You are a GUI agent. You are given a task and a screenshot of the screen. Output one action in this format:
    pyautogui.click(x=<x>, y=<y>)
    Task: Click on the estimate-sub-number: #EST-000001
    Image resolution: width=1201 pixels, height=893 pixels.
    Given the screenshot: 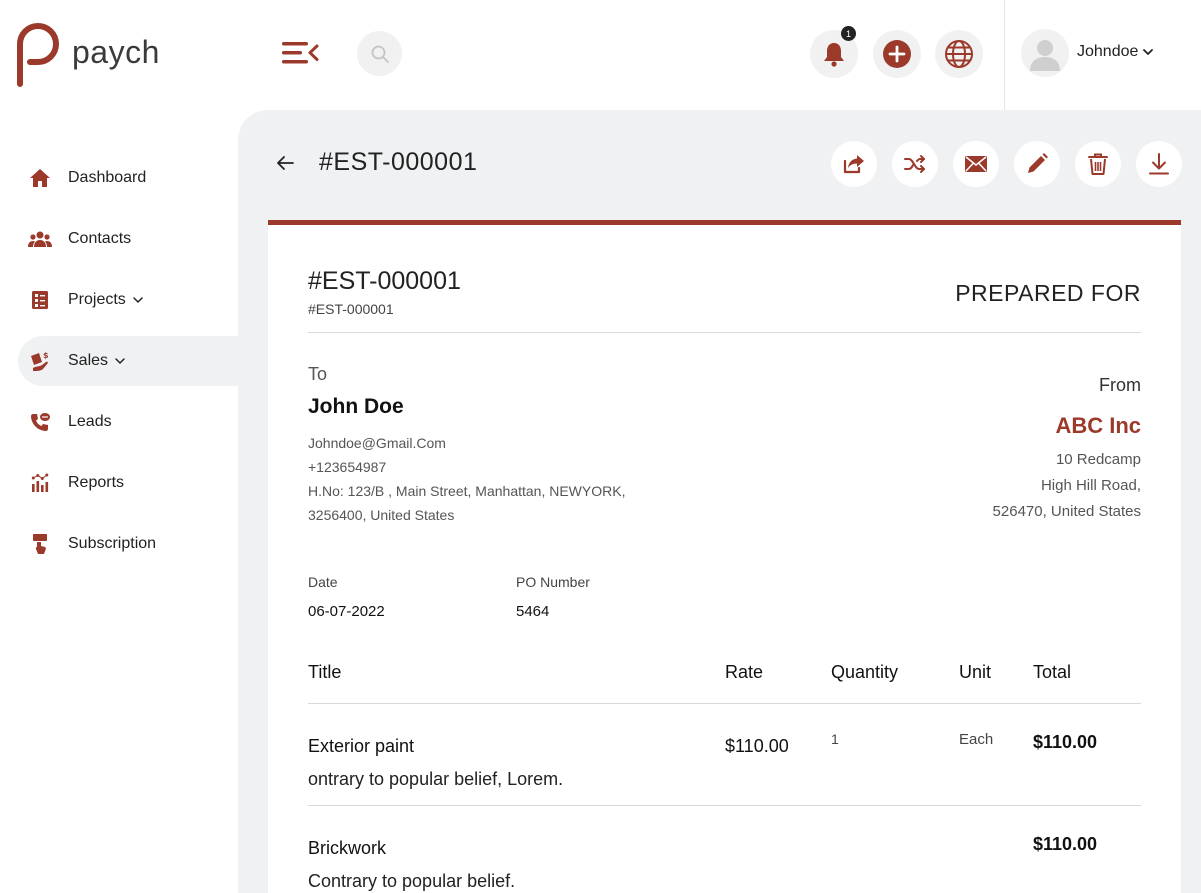 What is the action you would take?
    pyautogui.click(x=351, y=309)
    